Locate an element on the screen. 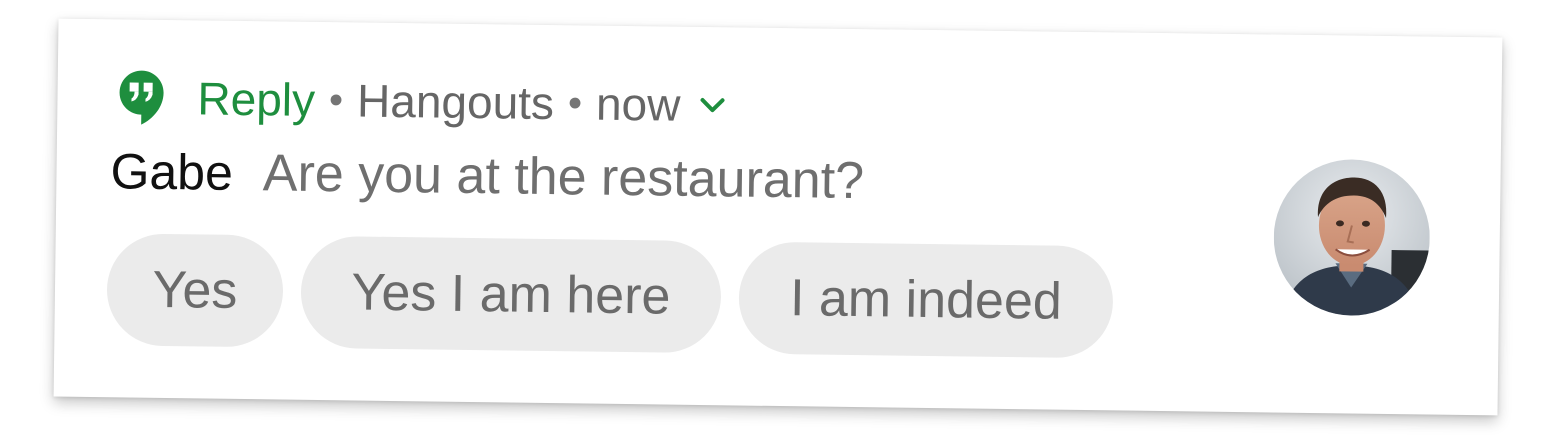 This screenshot has height=439, width=1551. message-text: Are you at the restaurant? is located at coordinates (563, 177).